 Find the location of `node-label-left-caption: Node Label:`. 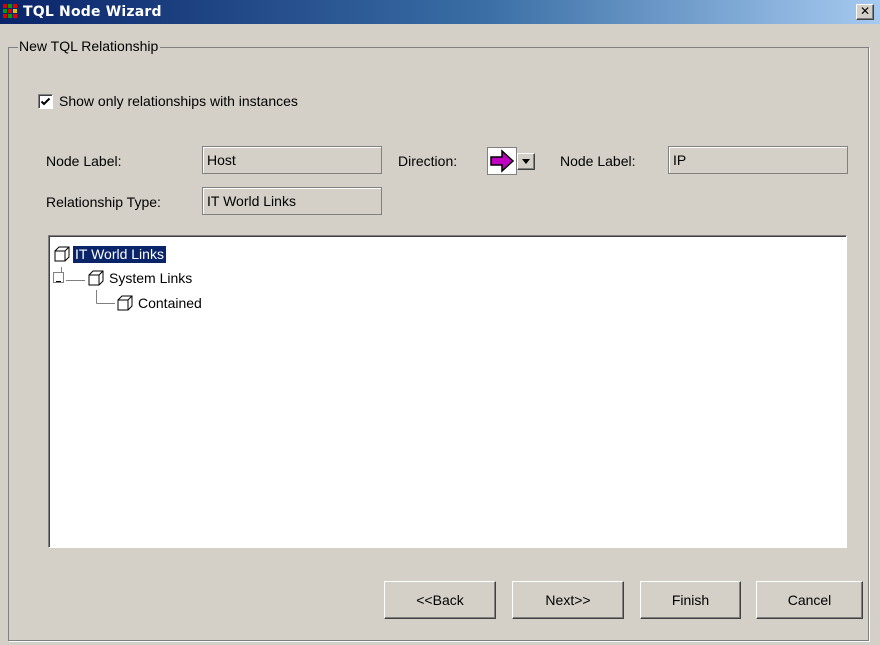

node-label-left-caption: Node Label: is located at coordinates (84, 161).